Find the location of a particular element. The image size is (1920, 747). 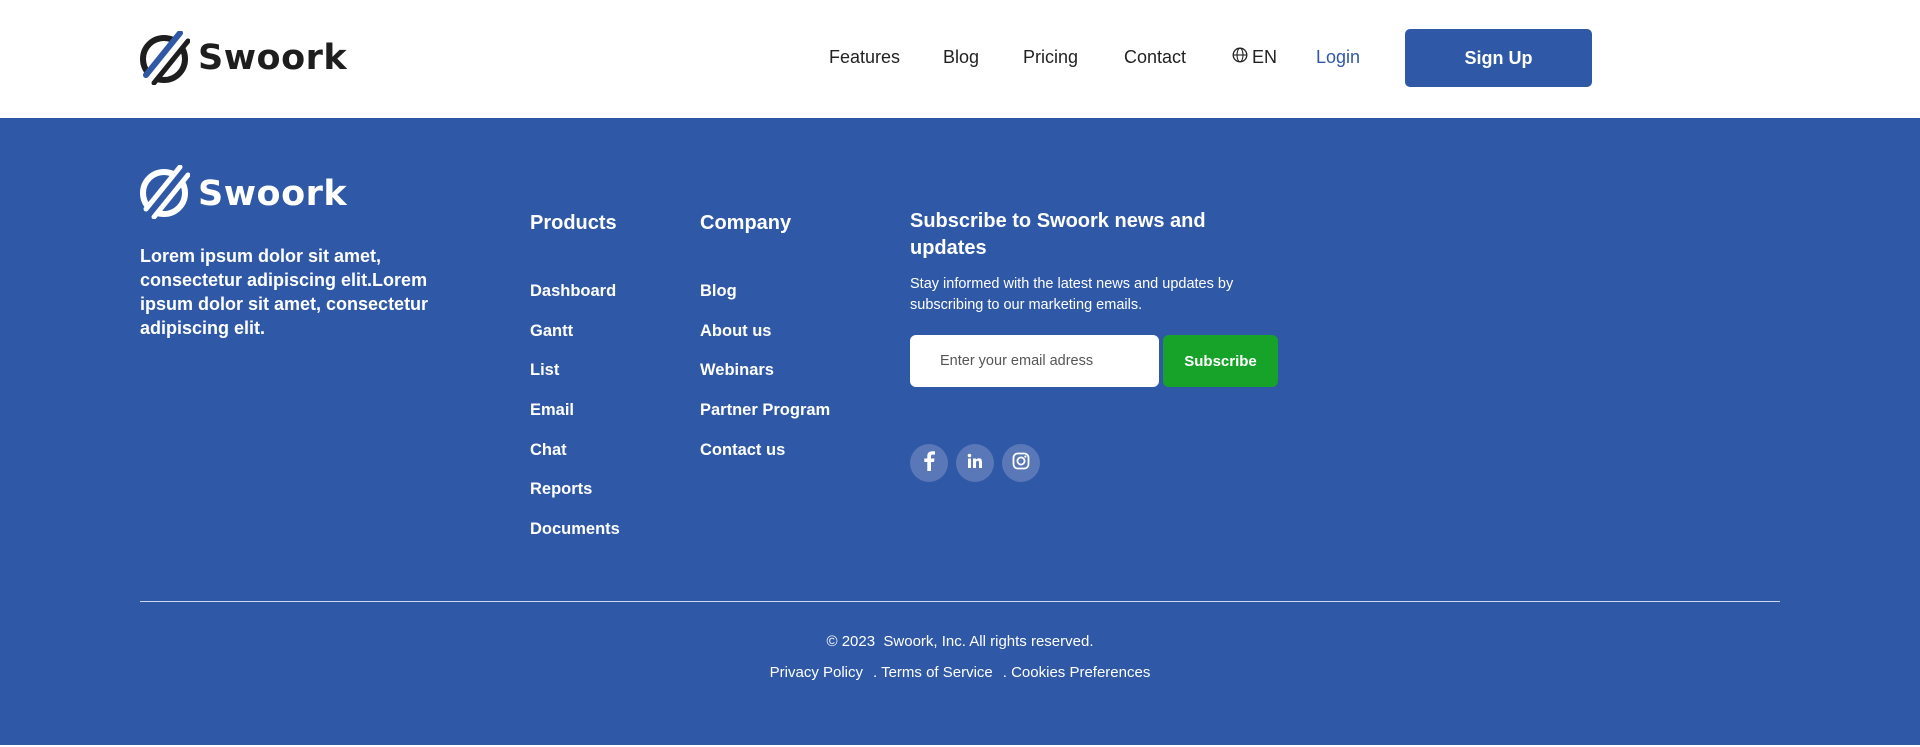

nav-contact: Contact is located at coordinates (1155, 57).